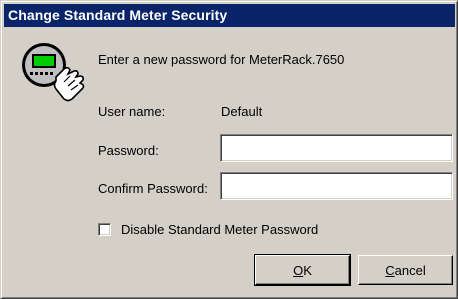 The width and height of the screenshot is (458, 299). Describe the element at coordinates (229, 15) in the screenshot. I see `title-bar: Change Standard Meter Security` at that location.